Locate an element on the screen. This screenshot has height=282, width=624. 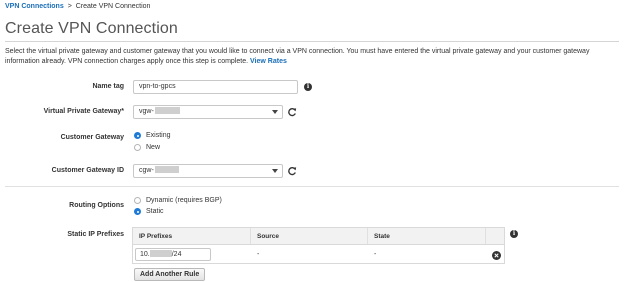
view-rates-link: View Rates is located at coordinates (268, 61).